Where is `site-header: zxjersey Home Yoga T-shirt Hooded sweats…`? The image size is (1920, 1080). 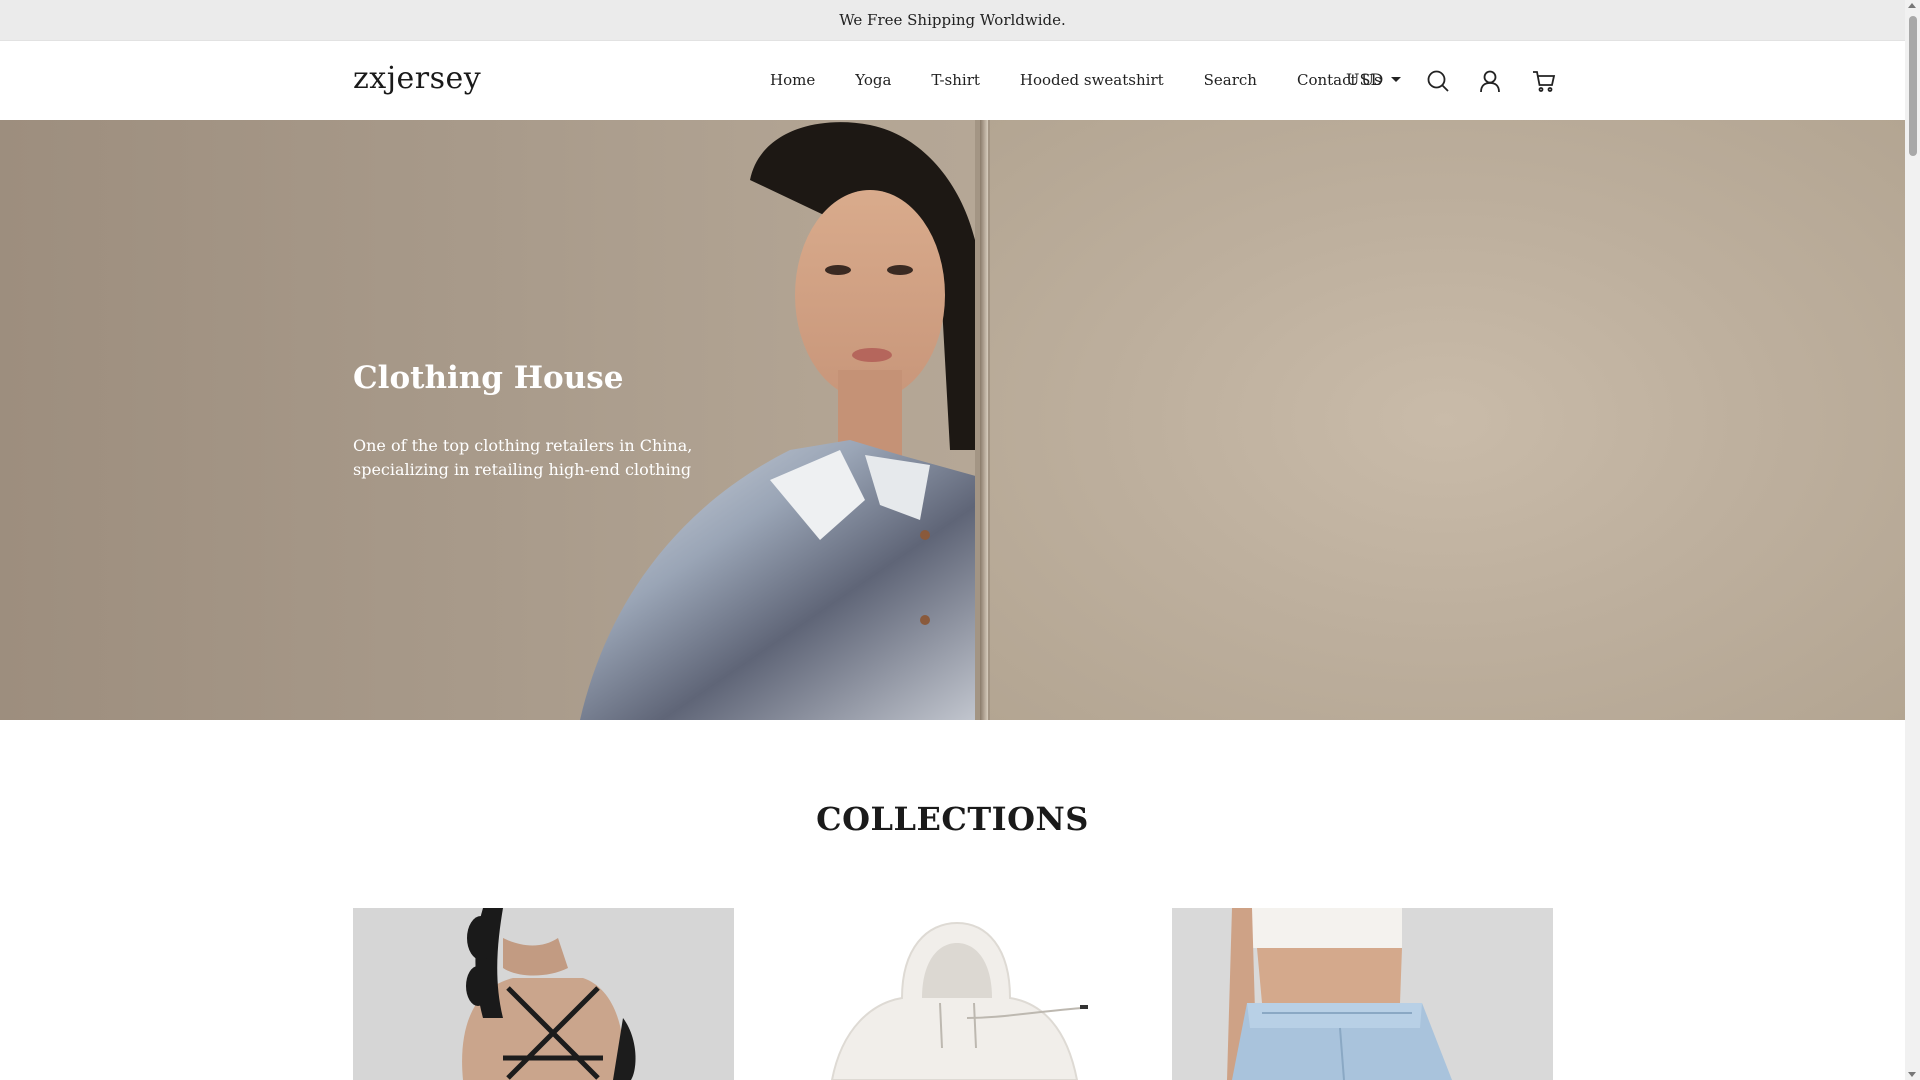 site-header: zxjersey Home Yoga T-shirt Hooded sweats… is located at coordinates (952, 80).